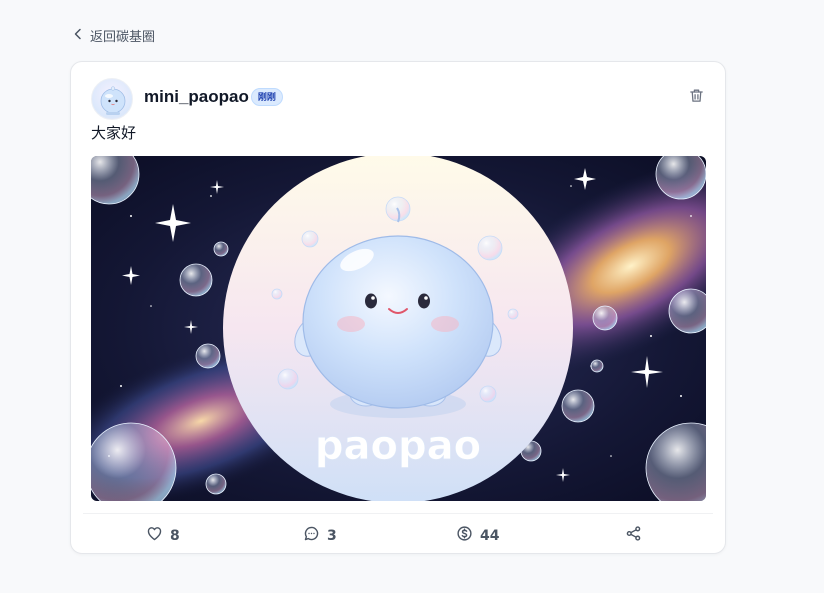  Describe the element at coordinates (490, 535) in the screenshot. I see `tip-count: 44` at that location.